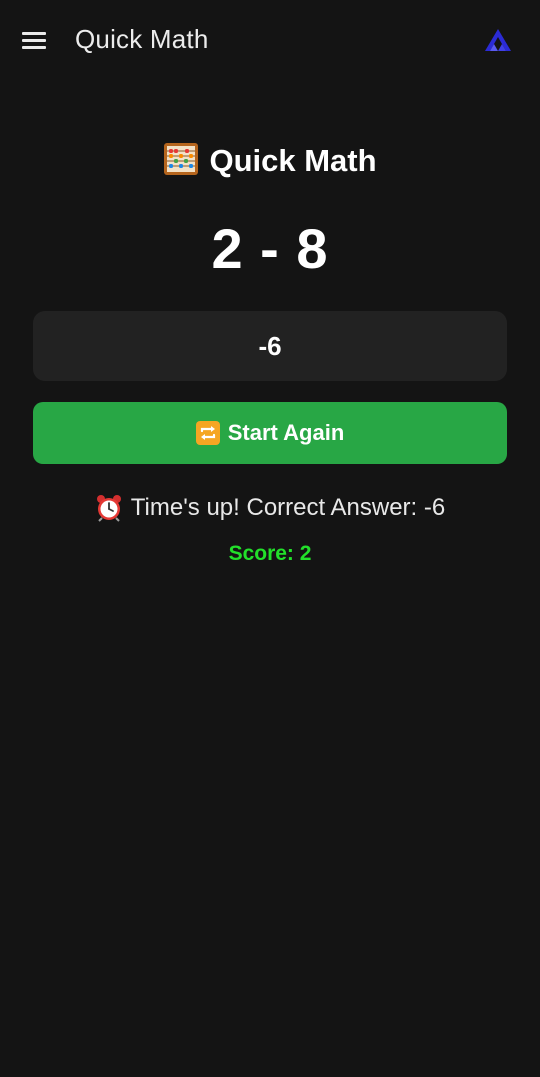 Image resolution: width=540 pixels, height=1077 pixels. Describe the element at coordinates (270, 42) in the screenshot. I see `top-app-bar: Quick Math` at that location.